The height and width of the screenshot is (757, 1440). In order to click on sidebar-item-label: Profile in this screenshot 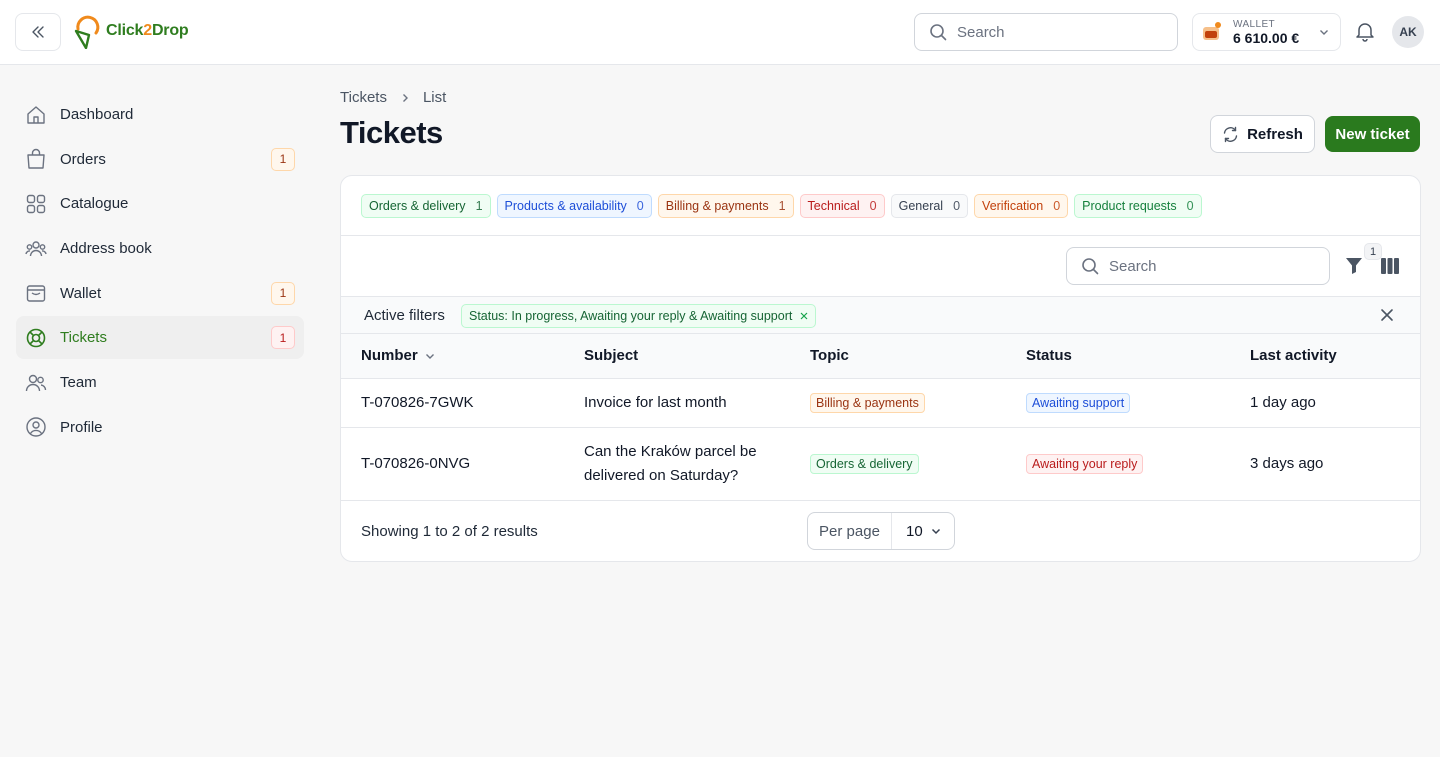, I will do `click(81, 427)`.